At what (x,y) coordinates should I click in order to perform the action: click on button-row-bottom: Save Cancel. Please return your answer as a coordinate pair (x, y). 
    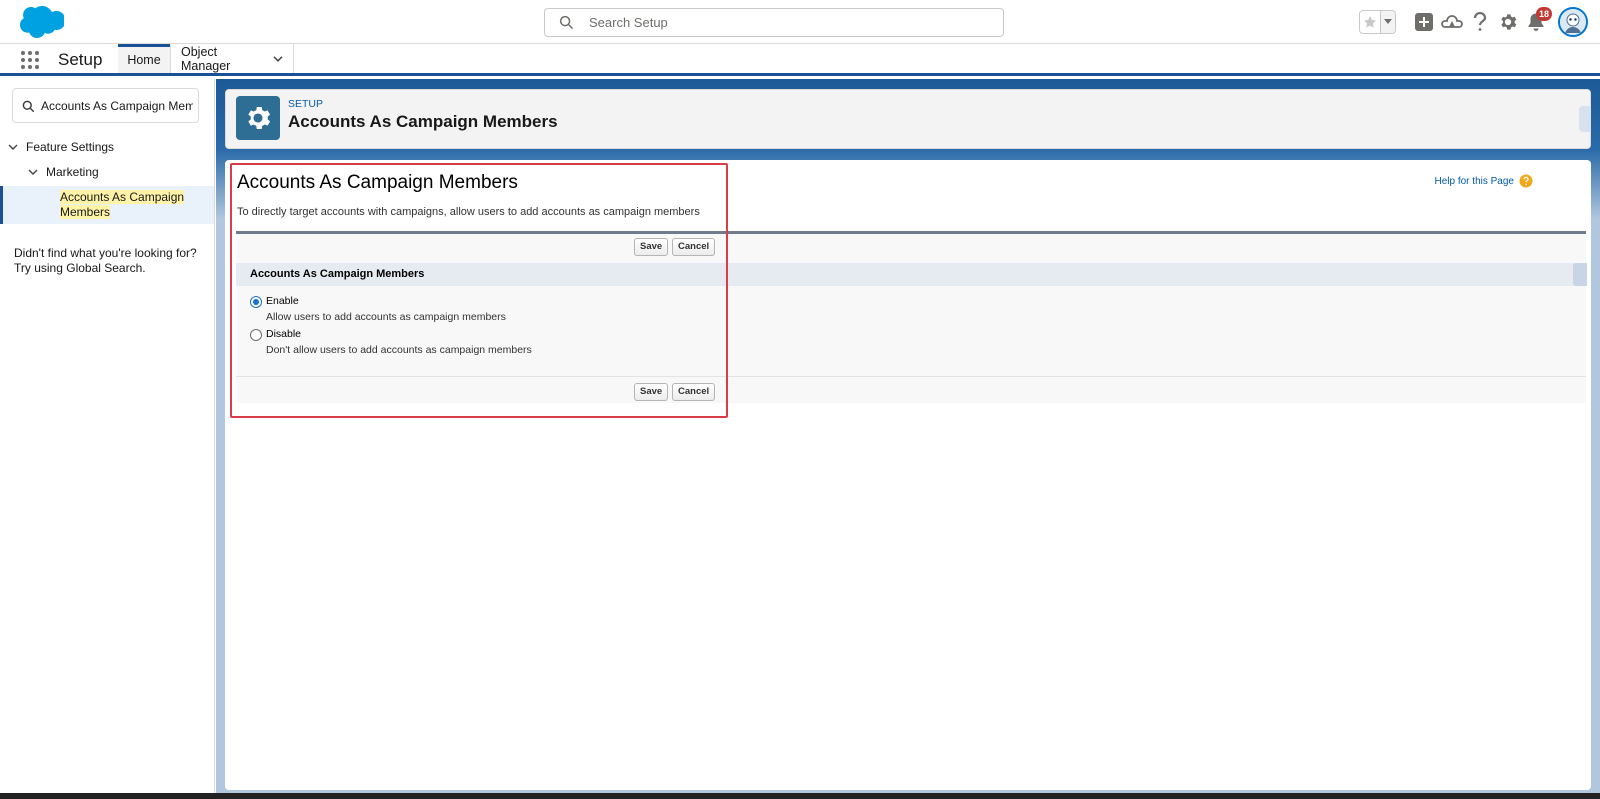
    Looking at the image, I should click on (911, 391).